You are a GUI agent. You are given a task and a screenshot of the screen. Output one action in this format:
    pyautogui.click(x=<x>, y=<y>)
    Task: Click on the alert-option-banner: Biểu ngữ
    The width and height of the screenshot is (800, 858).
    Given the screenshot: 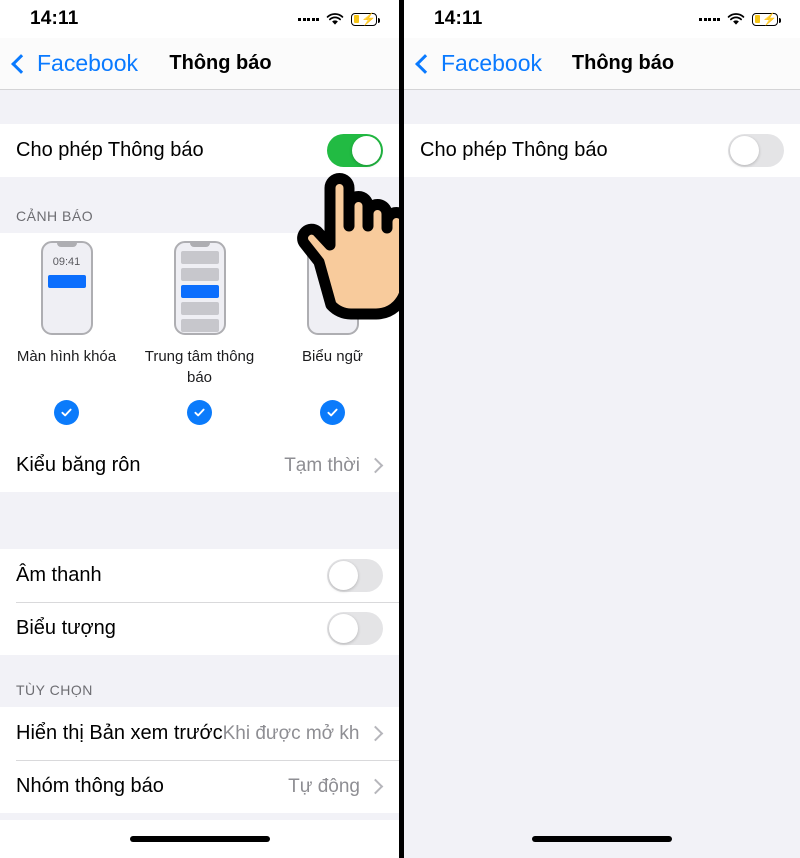 What is the action you would take?
    pyautogui.click(x=332, y=314)
    